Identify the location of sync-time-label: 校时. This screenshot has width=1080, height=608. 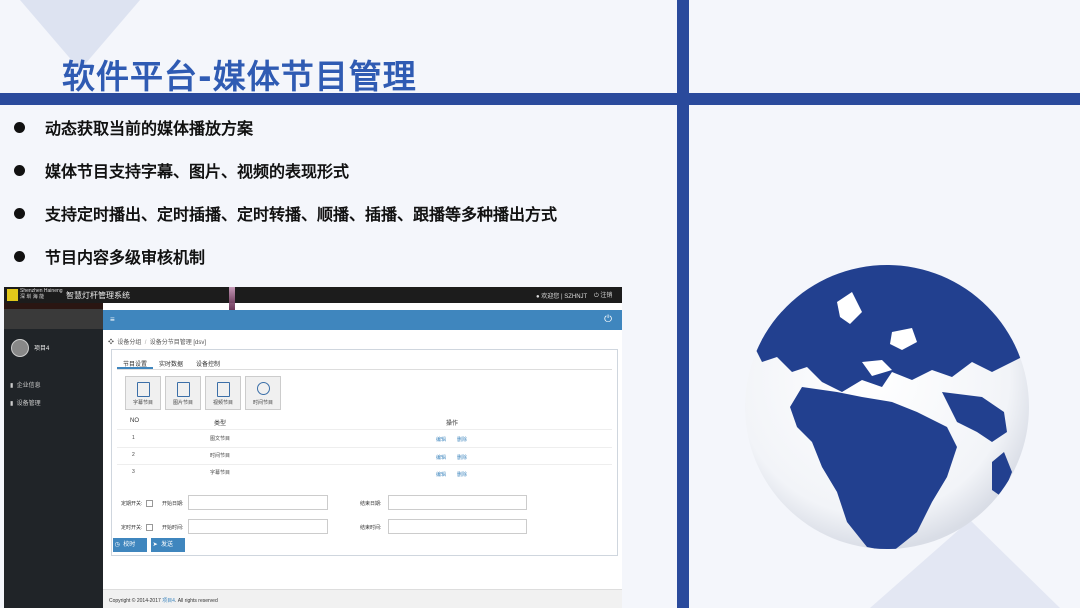
(129, 545).